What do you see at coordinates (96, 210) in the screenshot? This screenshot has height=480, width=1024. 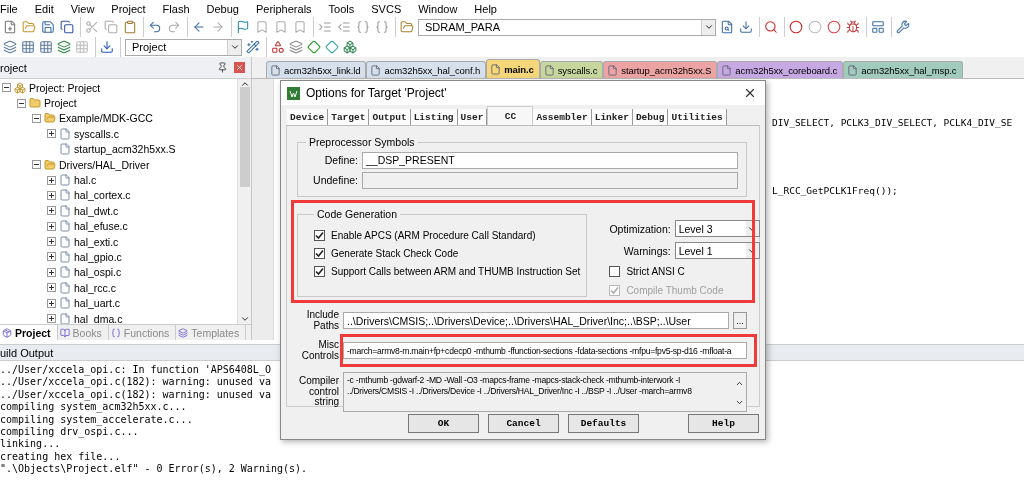 I see `tree-item: hal_dwt.c` at bounding box center [96, 210].